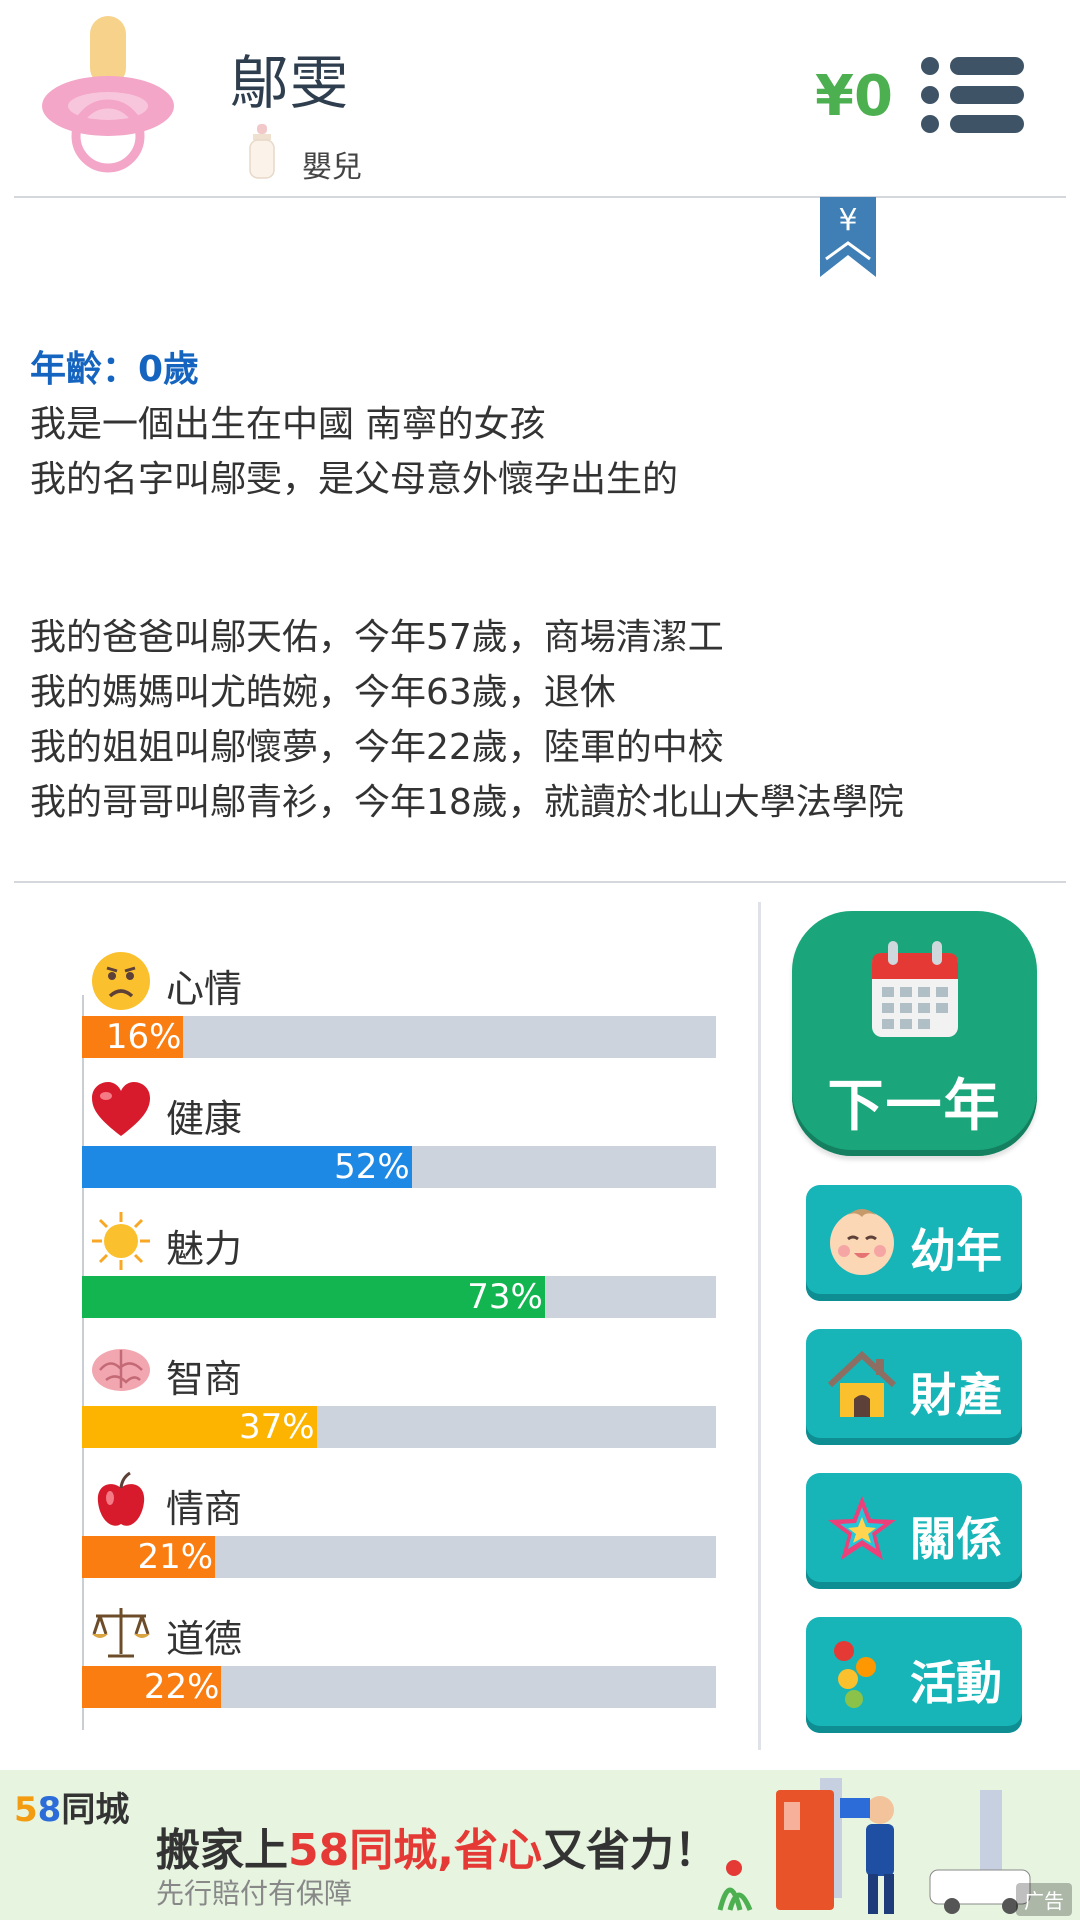  I want to click on character-name: 鄔雯, so click(290, 83).